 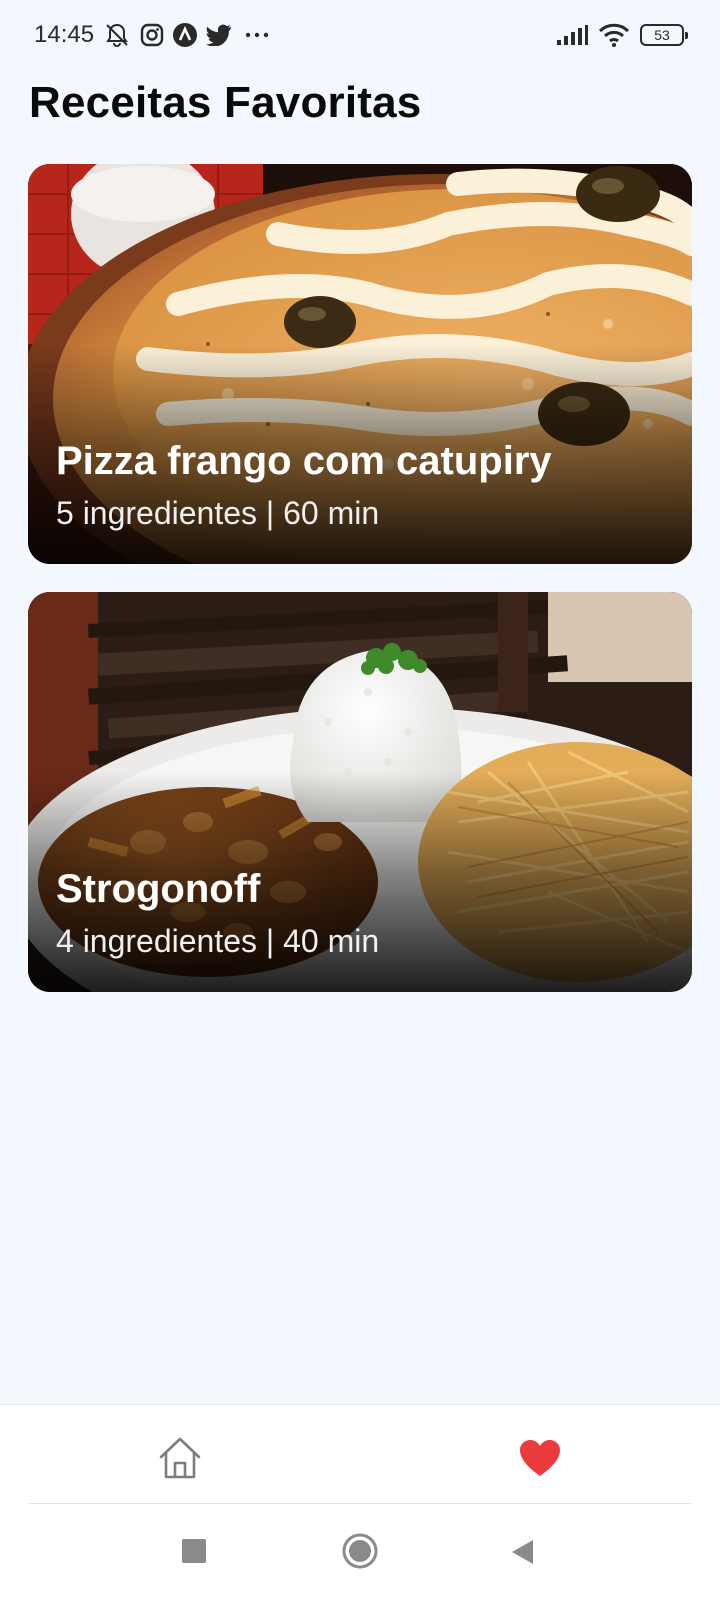 I want to click on battery-level: 53, so click(x=662, y=35).